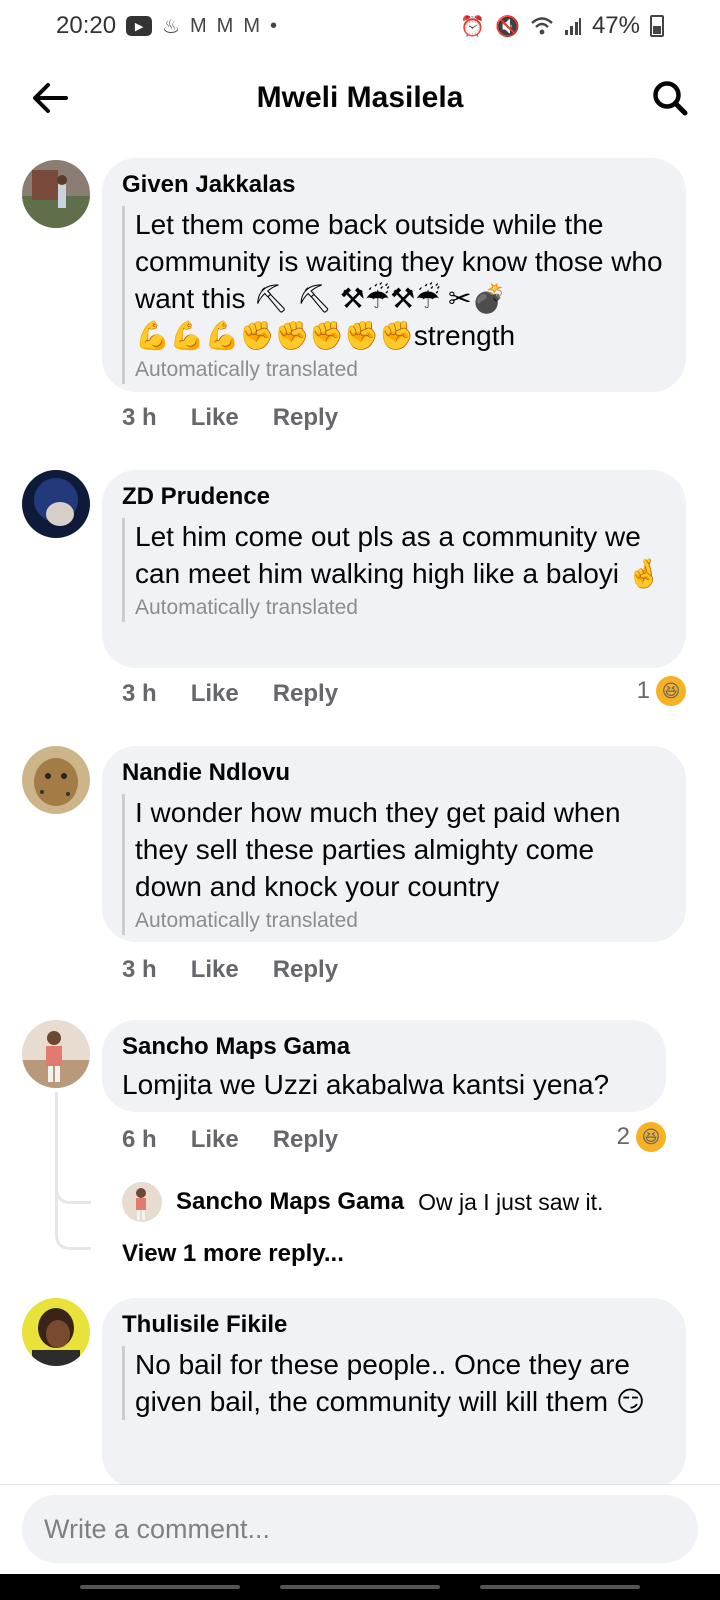 The height and width of the screenshot is (1600, 720). Describe the element at coordinates (542, 26) in the screenshot. I see `wifi-icon` at that location.